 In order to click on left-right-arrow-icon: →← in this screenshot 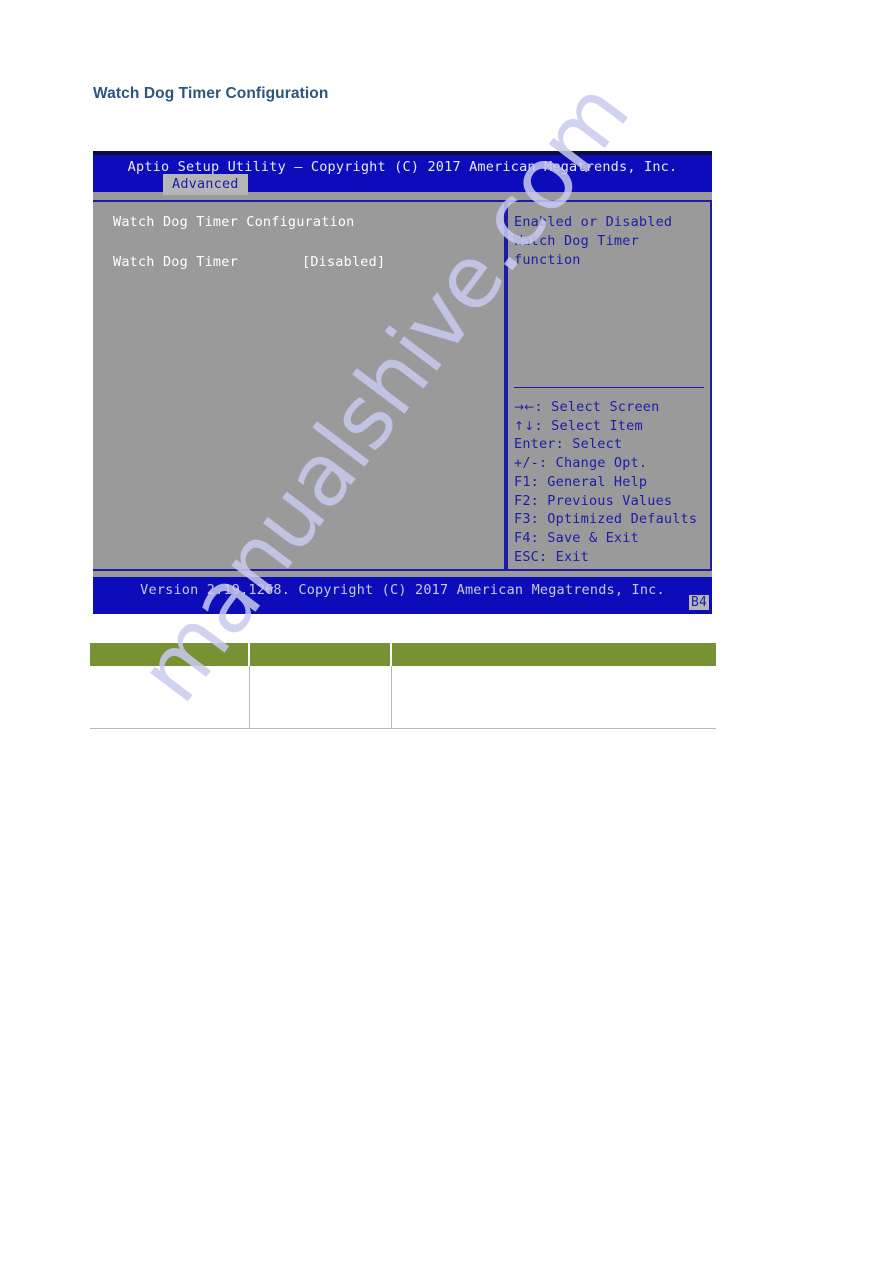, I will do `click(524, 407)`.